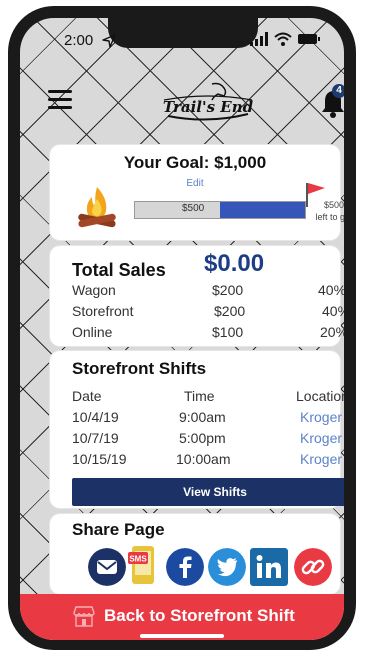 The image size is (365, 655). What do you see at coordinates (313, 567) in the screenshot?
I see `link-icon` at bounding box center [313, 567].